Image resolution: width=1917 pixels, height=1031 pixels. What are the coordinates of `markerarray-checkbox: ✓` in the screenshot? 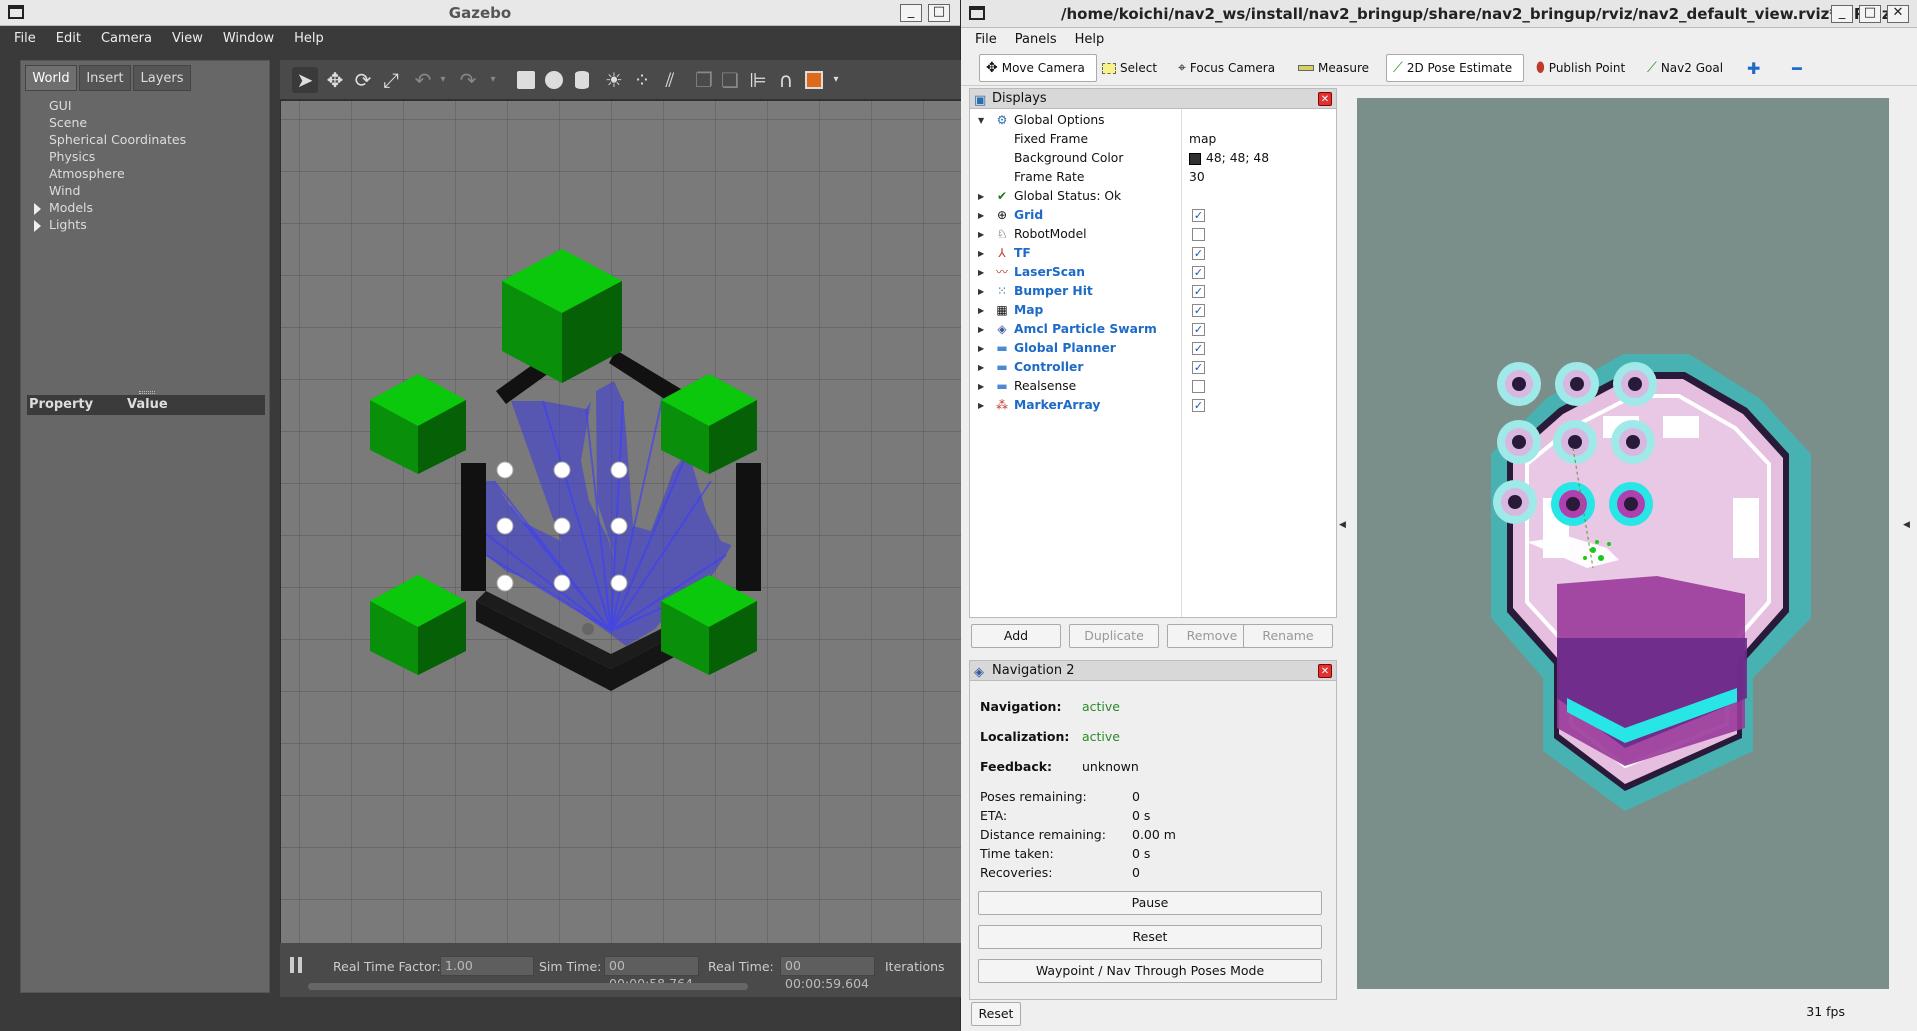 It's located at (1198, 405).